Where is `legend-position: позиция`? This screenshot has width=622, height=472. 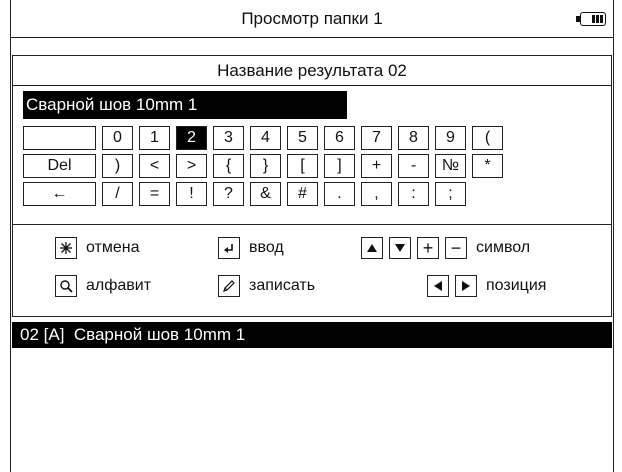 legend-position: позиция is located at coordinates (486, 286).